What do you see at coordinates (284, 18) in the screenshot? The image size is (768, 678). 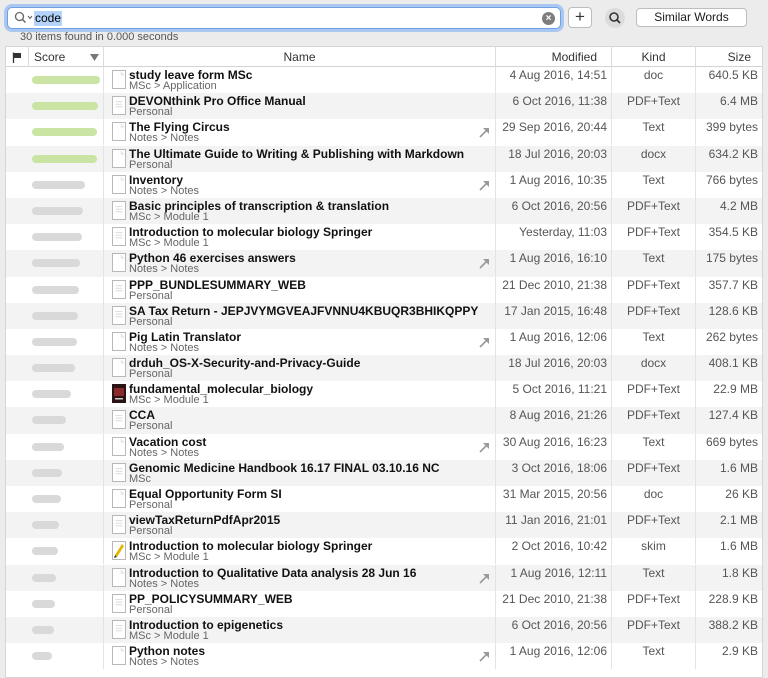 I see `search-field: code ×` at bounding box center [284, 18].